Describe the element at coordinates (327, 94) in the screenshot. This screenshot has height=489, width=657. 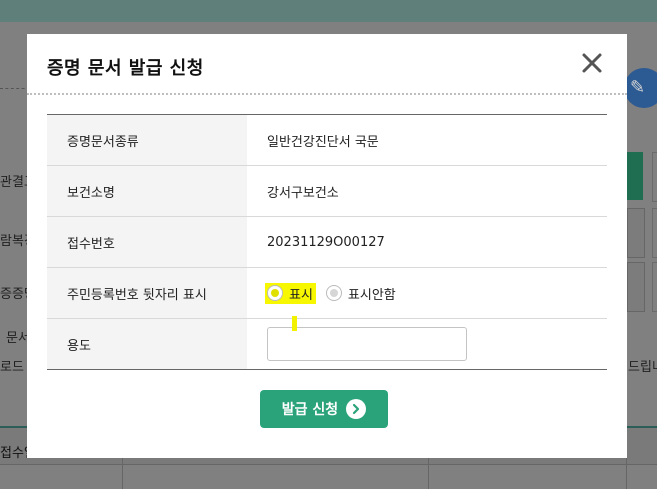
I see `header-divider` at that location.